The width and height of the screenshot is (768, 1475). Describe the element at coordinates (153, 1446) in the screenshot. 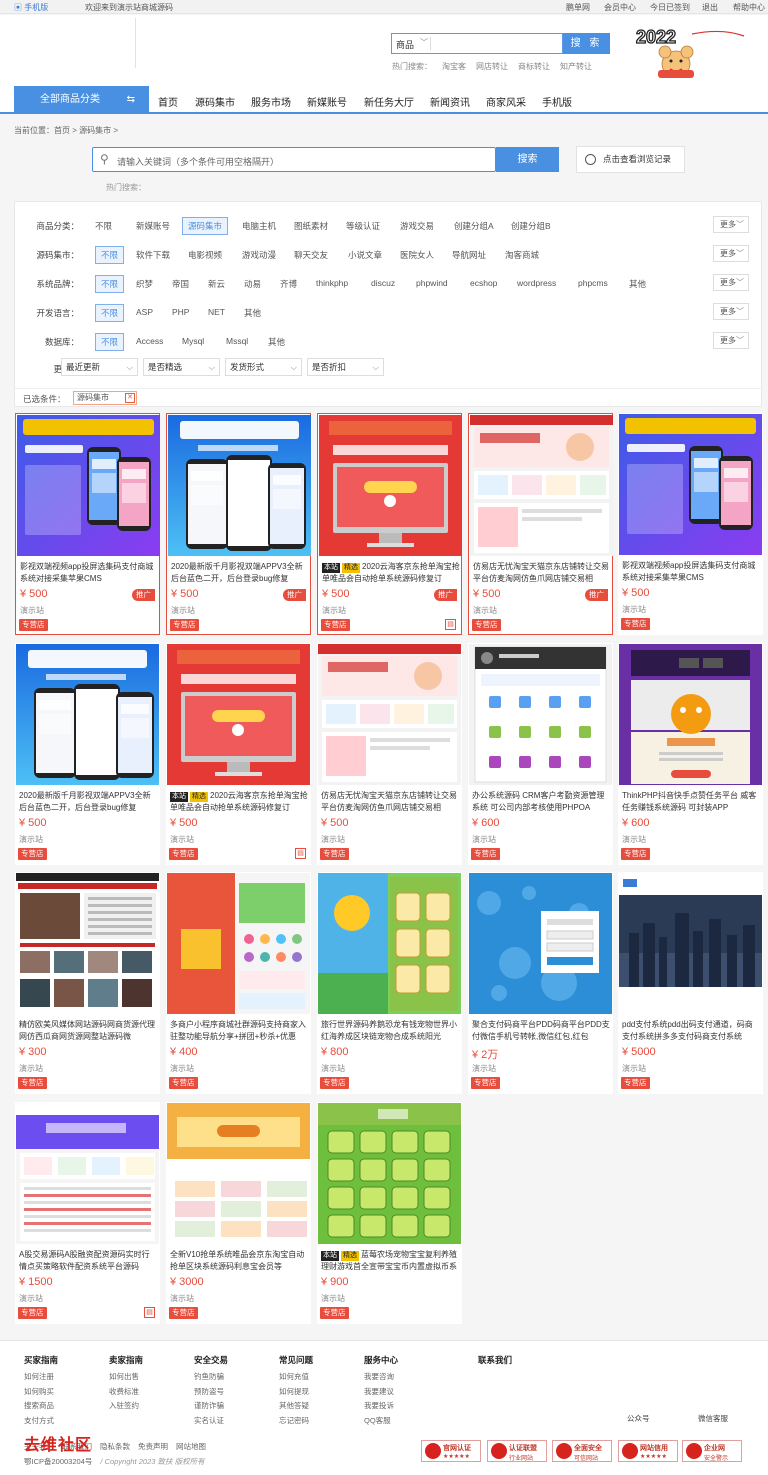

I see `footer-link: 免责声明` at that location.